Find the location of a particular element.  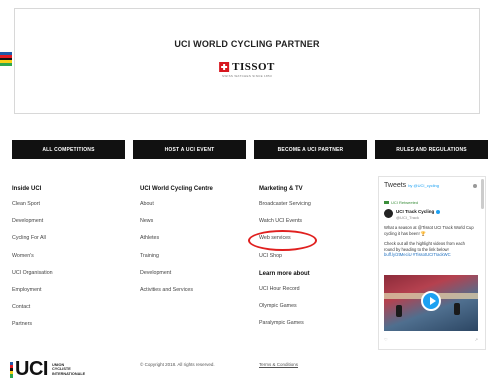

tissot-tagline: SWISS WATCHES SINCE 1853 is located at coordinates (247, 76).